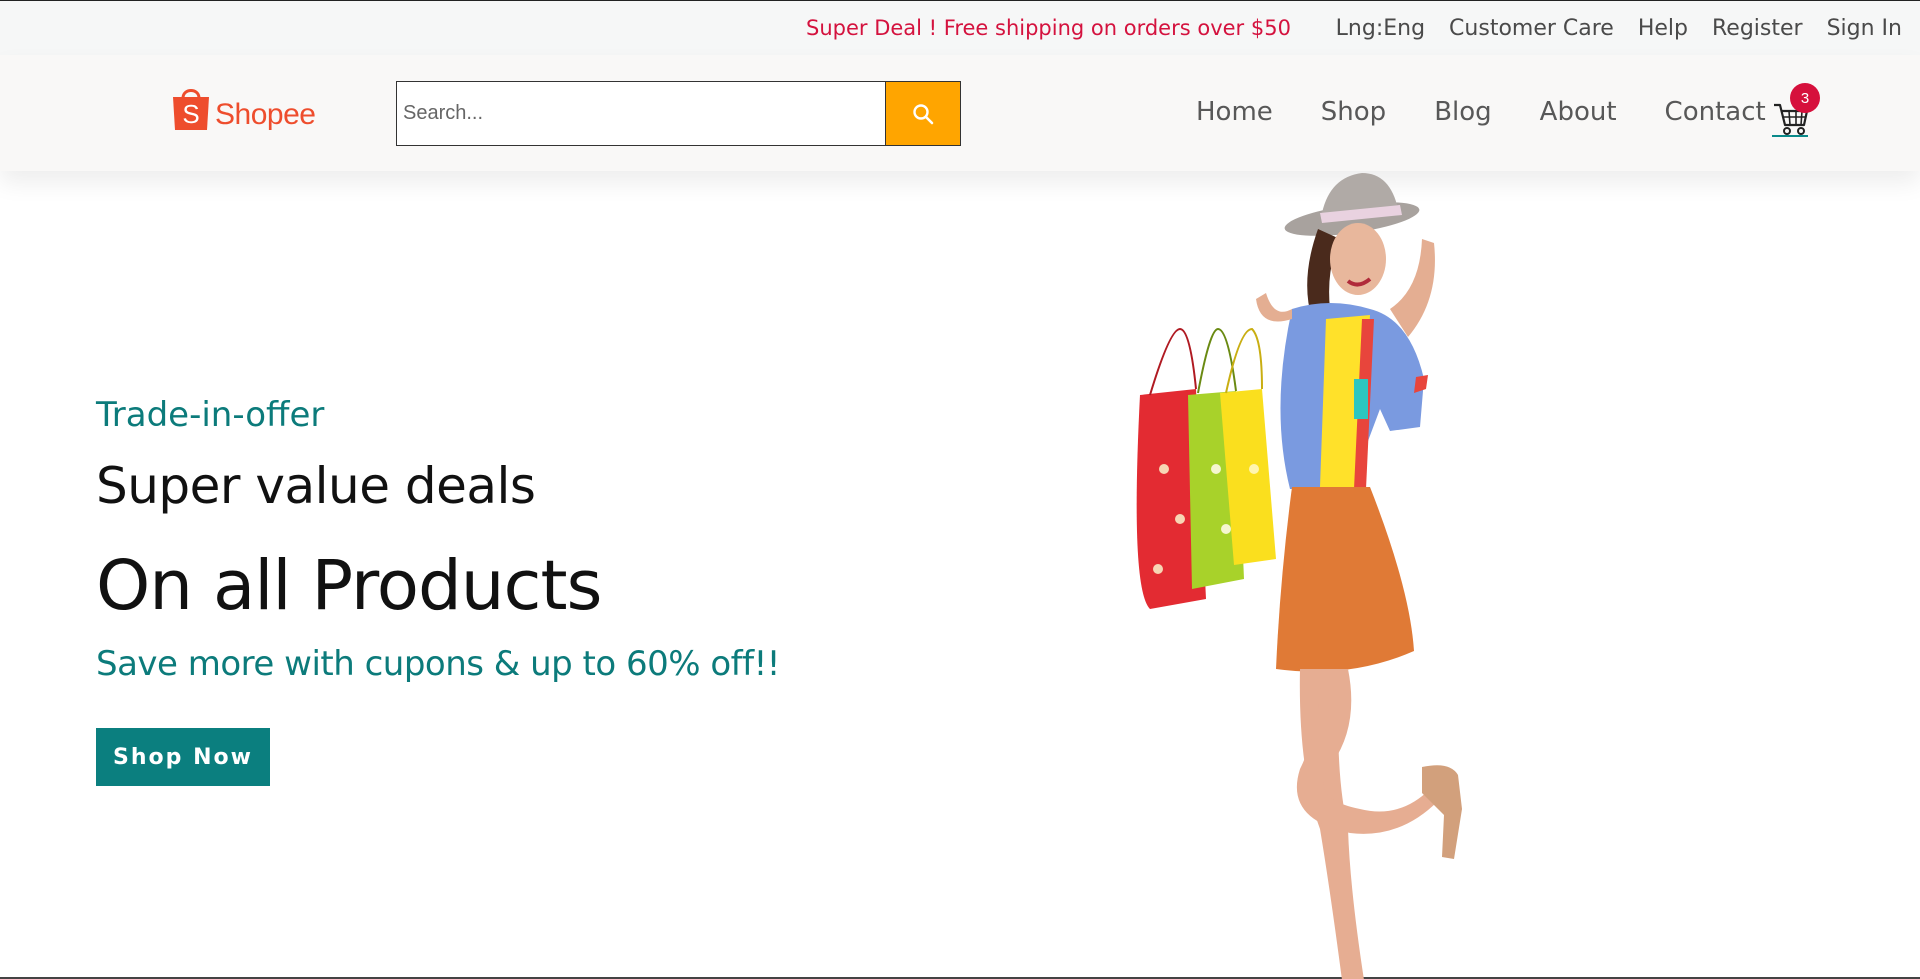 The height and width of the screenshot is (979, 1920). I want to click on shopee-logo: S Shopee, so click(243, 108).